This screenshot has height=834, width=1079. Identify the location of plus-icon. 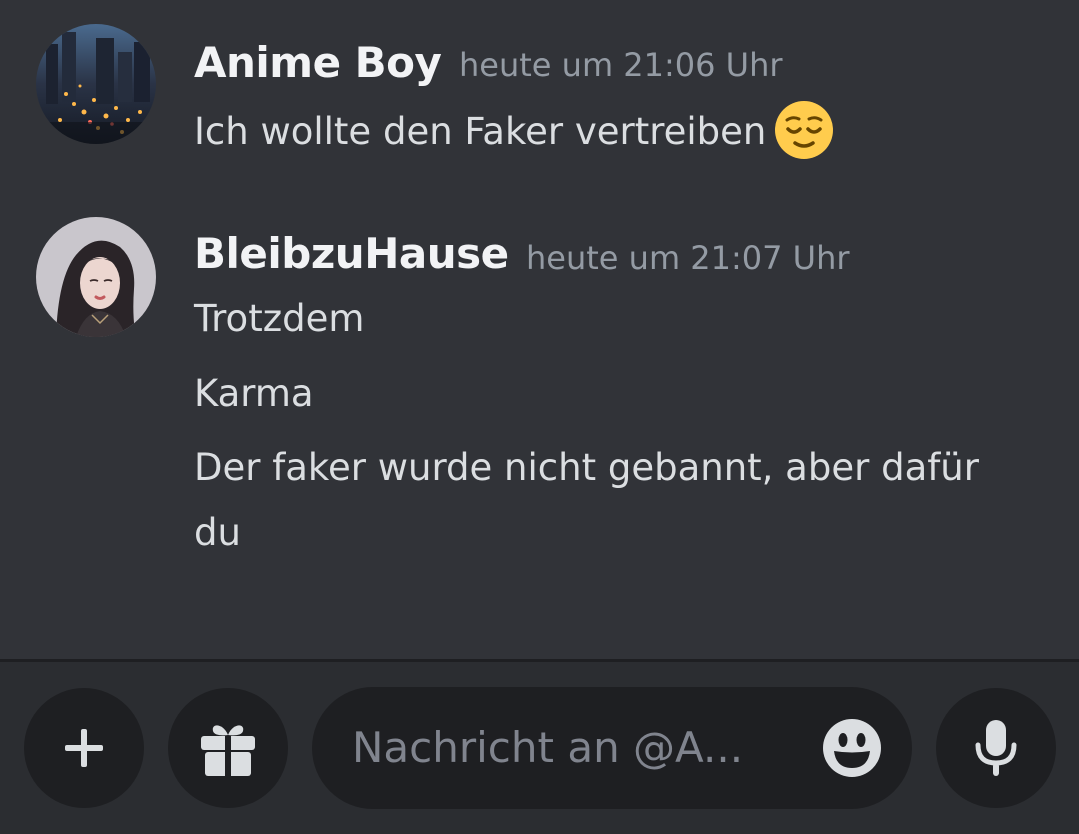
(84, 748).